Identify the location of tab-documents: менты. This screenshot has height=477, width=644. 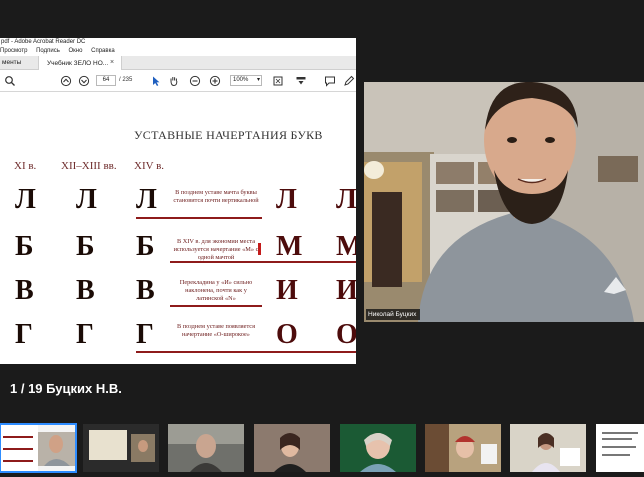
(11, 62).